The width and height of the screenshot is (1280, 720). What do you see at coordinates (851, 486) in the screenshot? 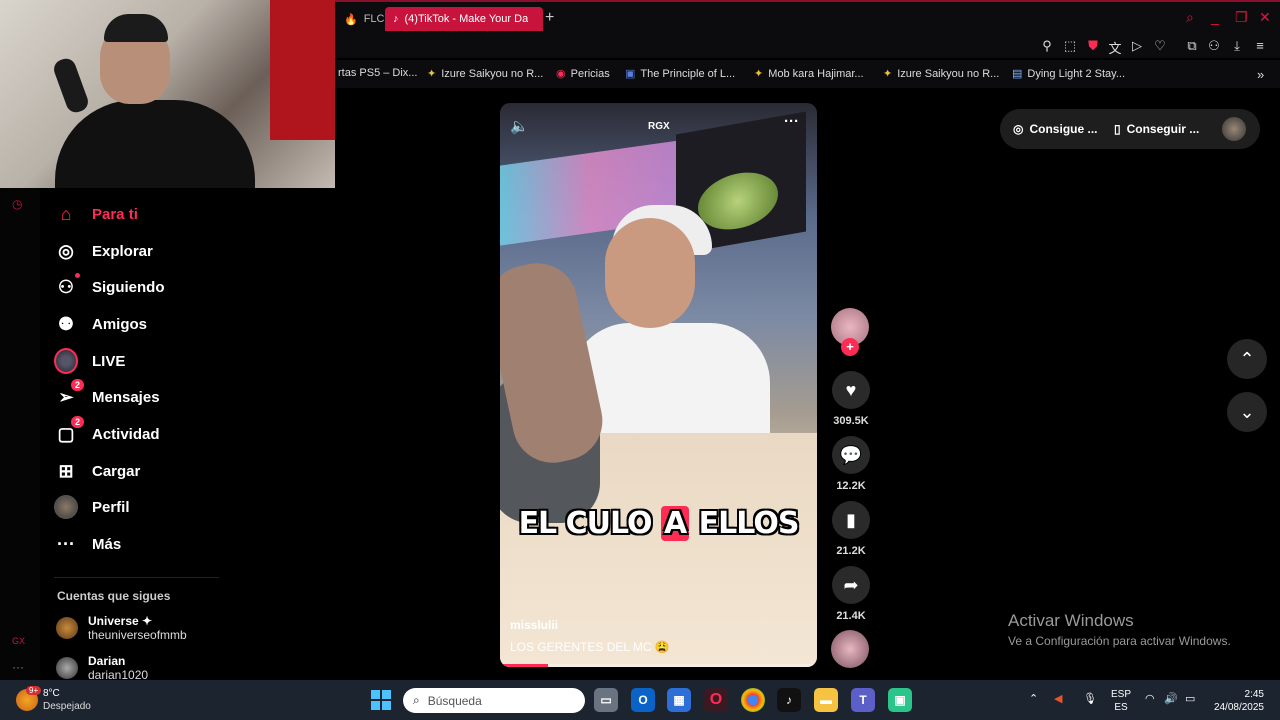
I see `comment-count: 12.2K` at bounding box center [851, 486].